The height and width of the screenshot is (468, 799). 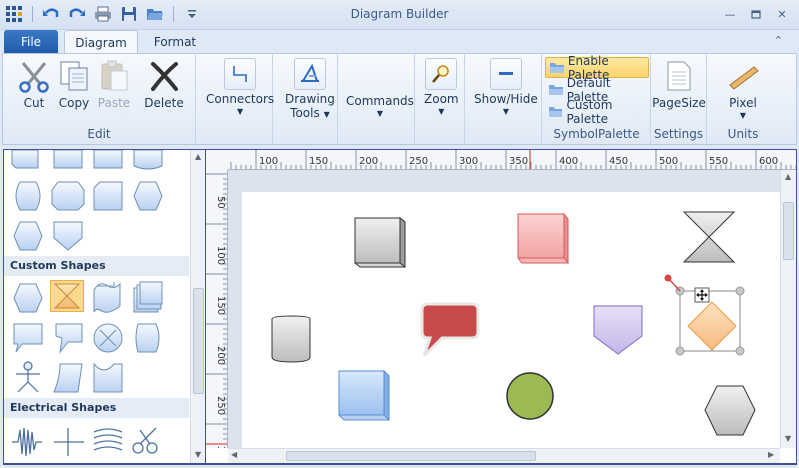 I want to click on group-zoom: Zoom ▼, so click(x=440, y=99).